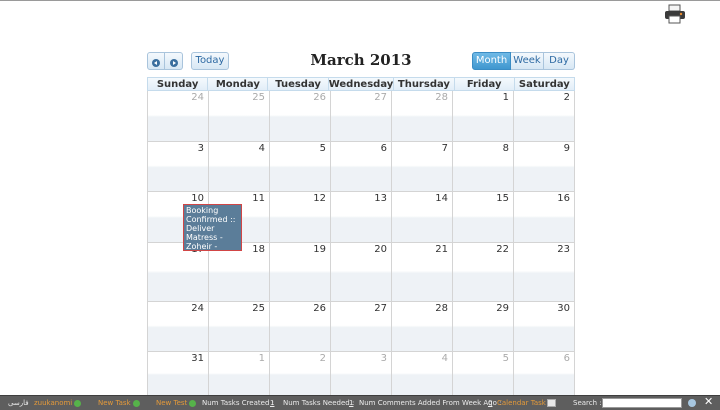 Image resolution: width=720 pixels, height=410 pixels. I want to click on tasks-created-label: Num Tasks Created :, so click(238, 403).